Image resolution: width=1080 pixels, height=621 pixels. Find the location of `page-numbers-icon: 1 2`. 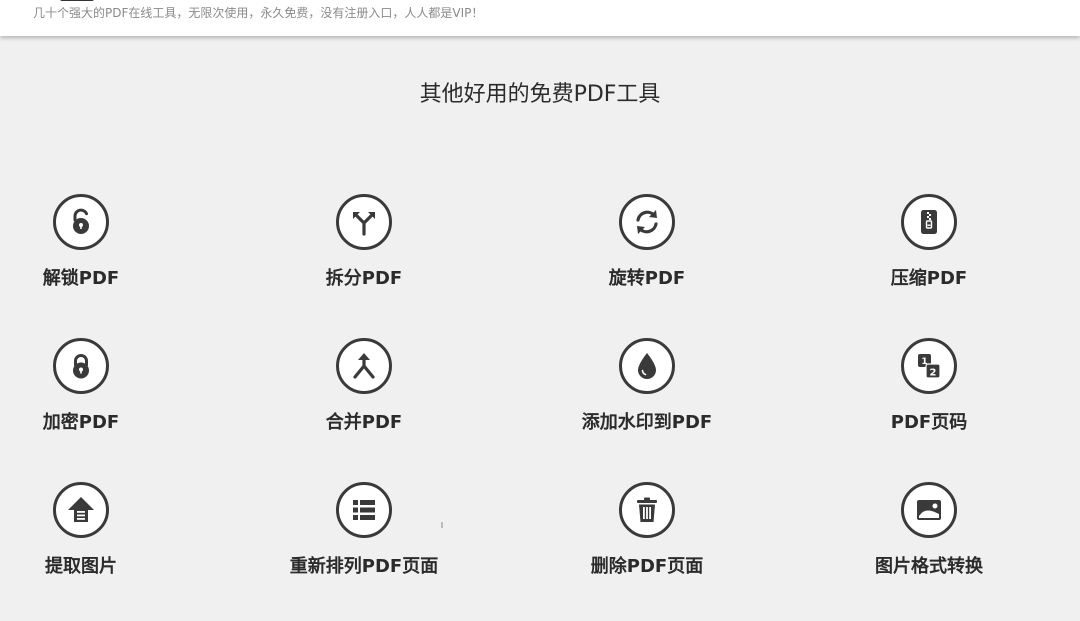

page-numbers-icon: 1 2 is located at coordinates (929, 366).